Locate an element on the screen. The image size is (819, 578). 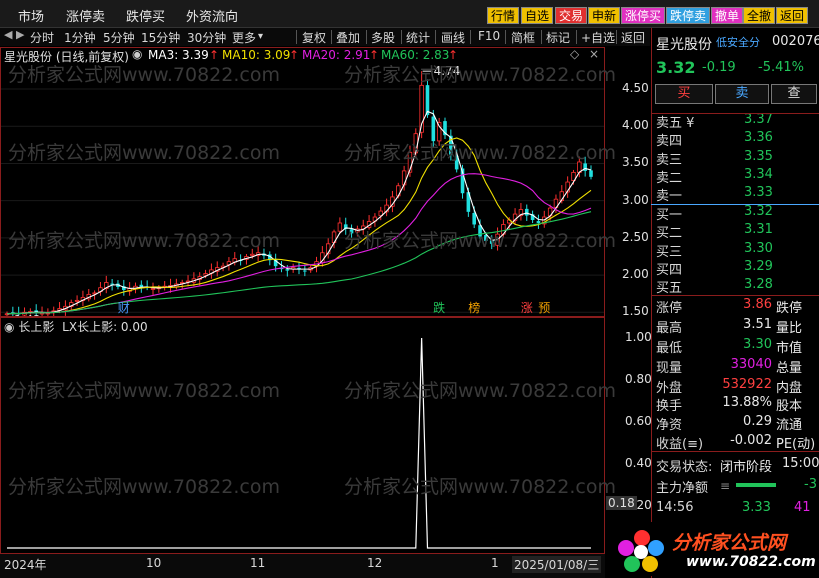
tool-f10: F10 is located at coordinates (489, 36).